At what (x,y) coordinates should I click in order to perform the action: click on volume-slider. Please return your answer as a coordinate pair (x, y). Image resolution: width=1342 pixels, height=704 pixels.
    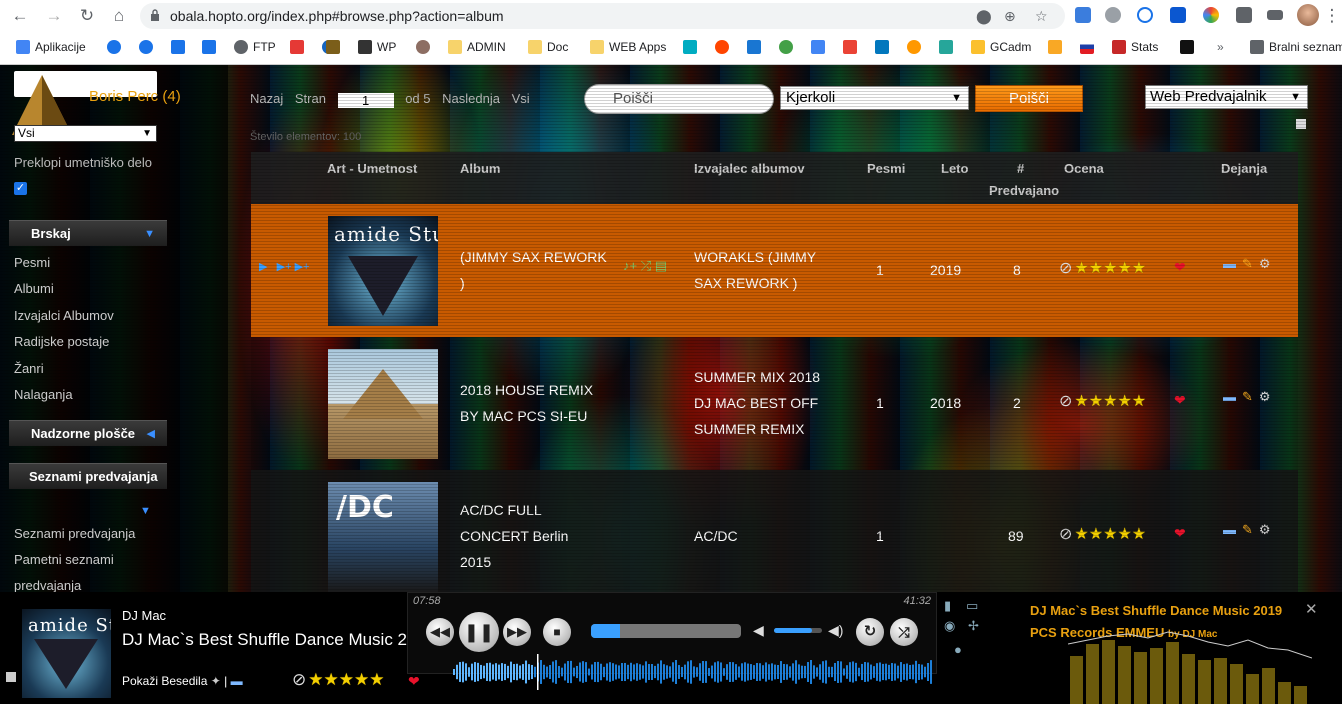
    Looking at the image, I should click on (798, 630).